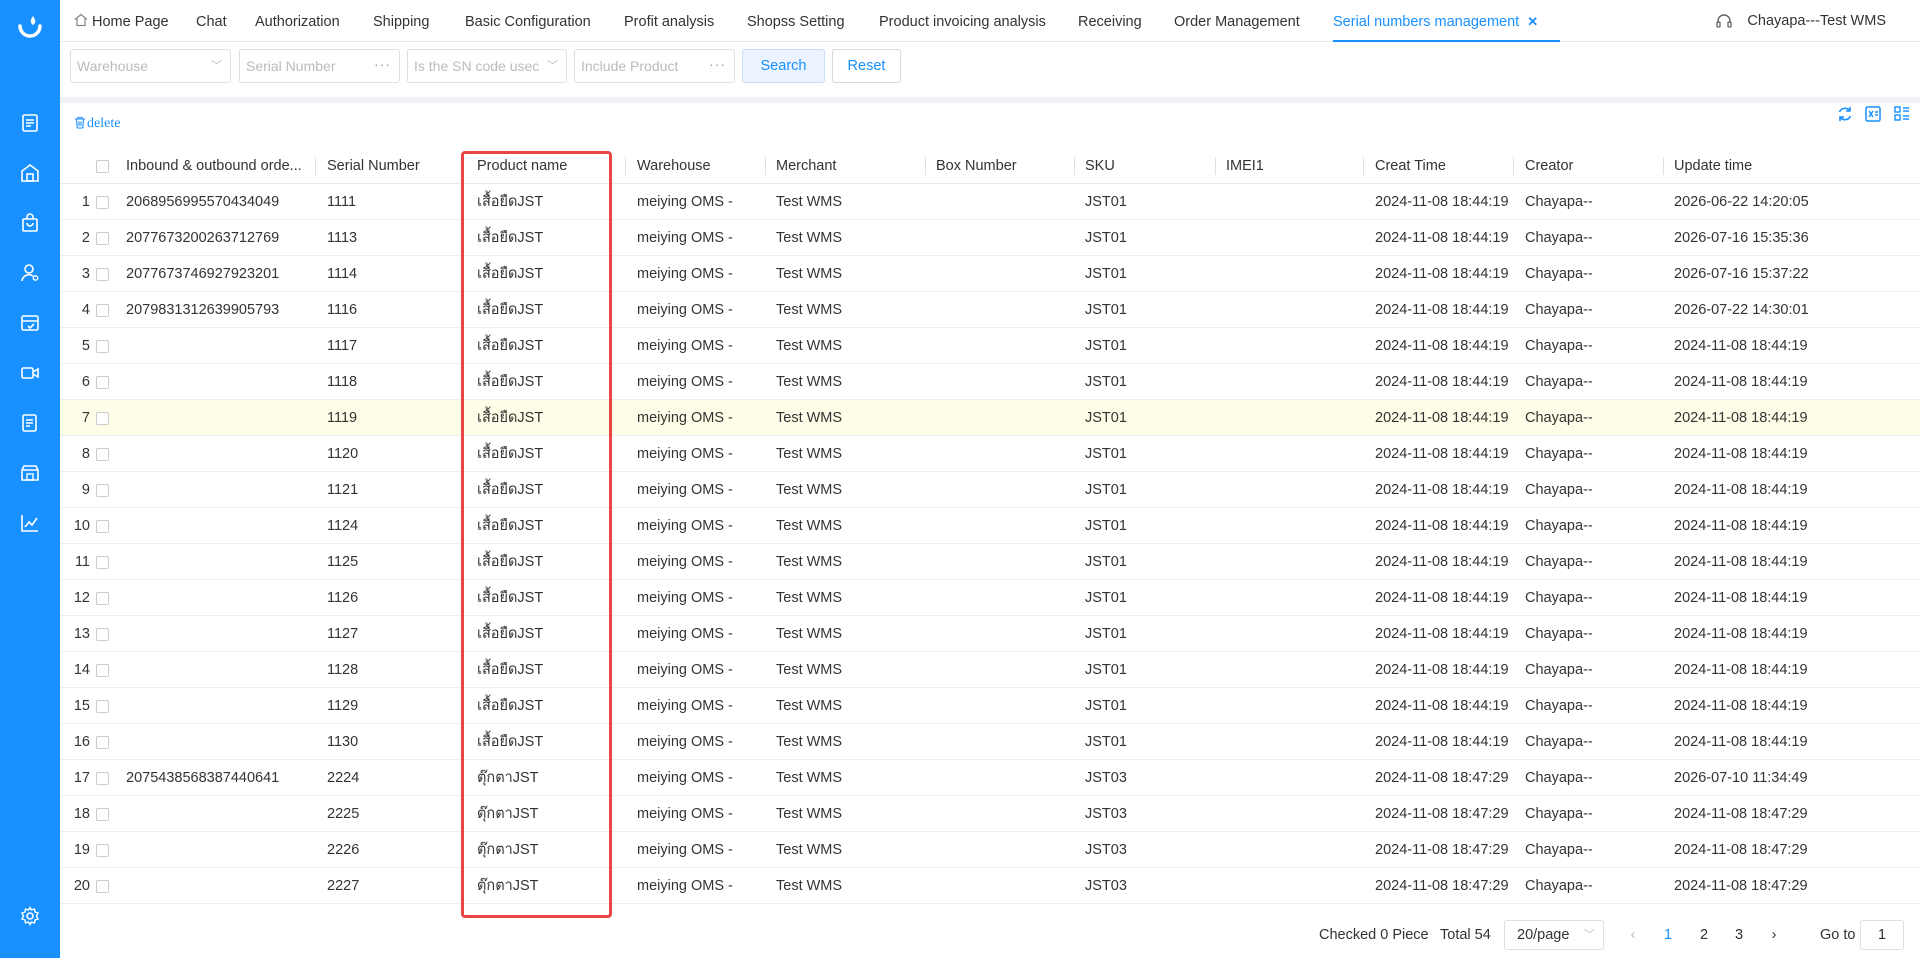 The width and height of the screenshot is (1920, 958). What do you see at coordinates (30, 273) in the screenshot?
I see `user-settings-icon` at bounding box center [30, 273].